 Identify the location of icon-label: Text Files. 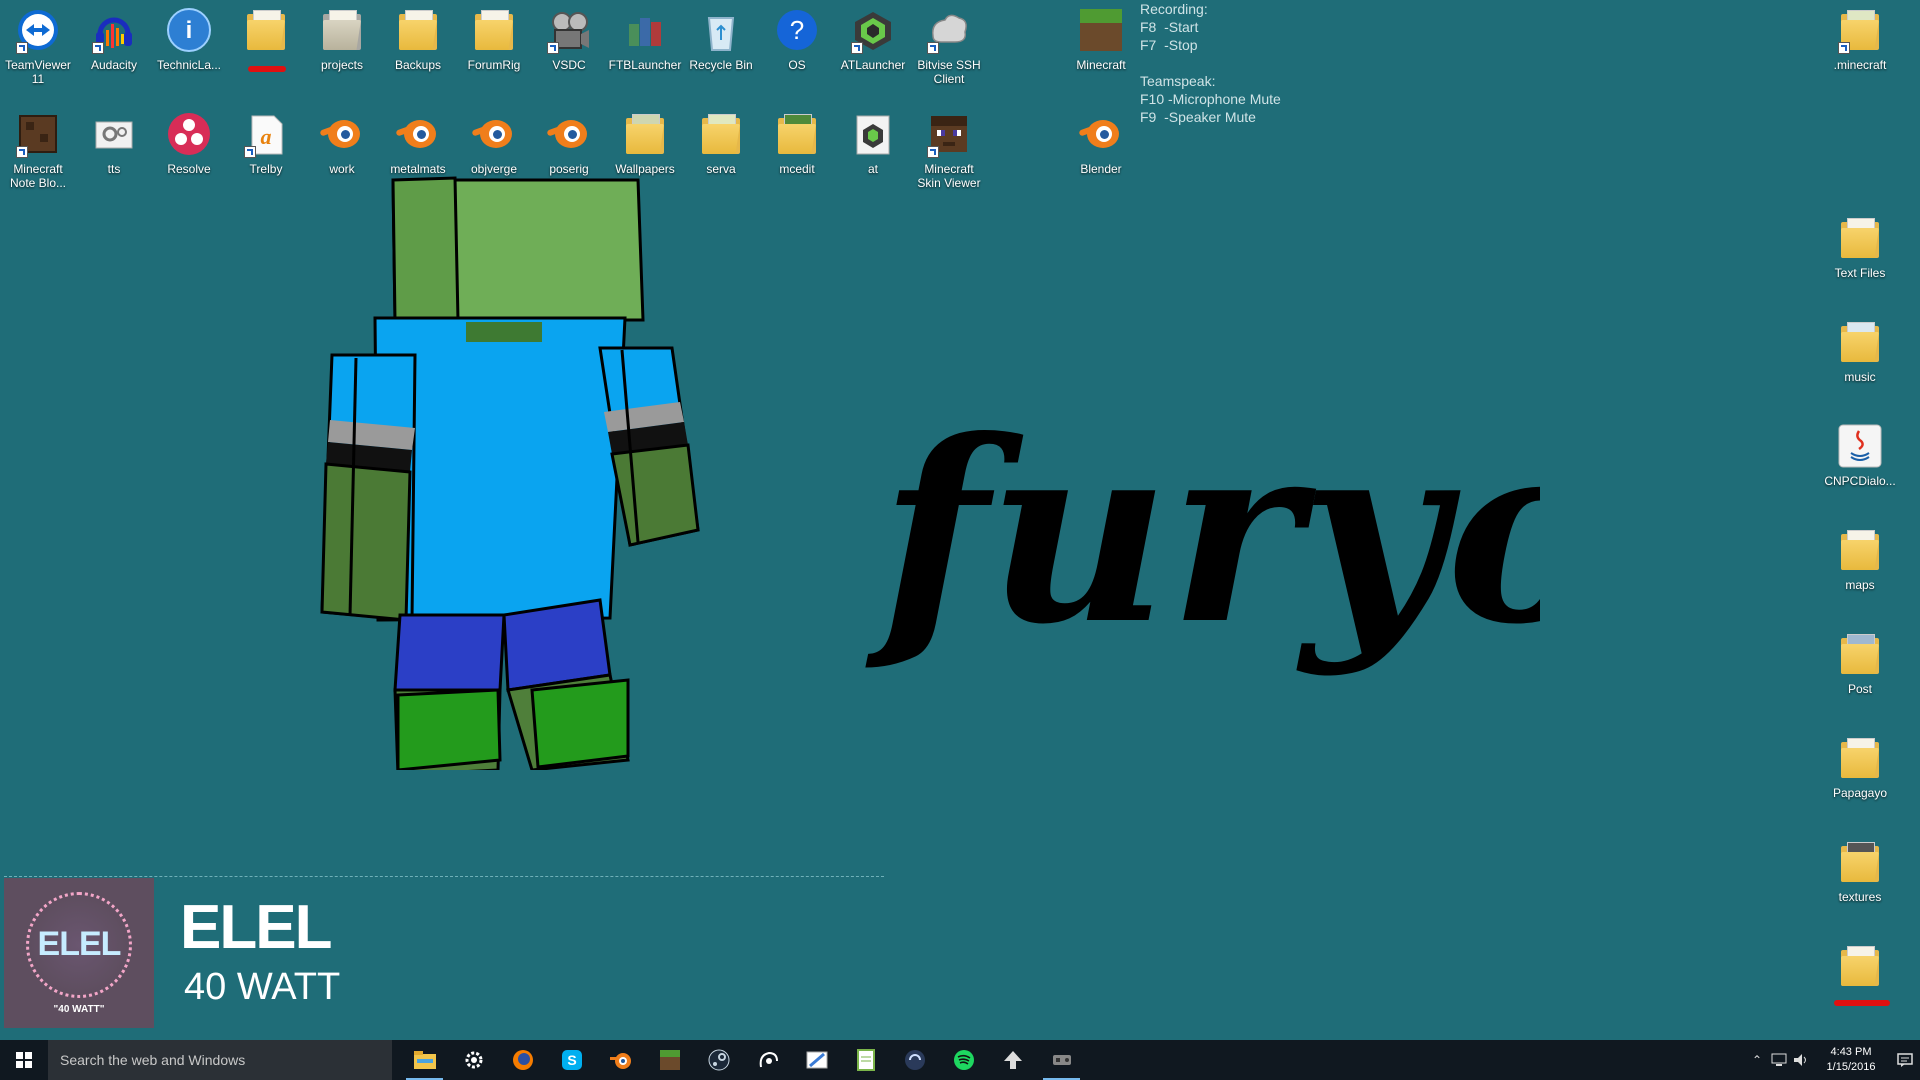
(1860, 273).